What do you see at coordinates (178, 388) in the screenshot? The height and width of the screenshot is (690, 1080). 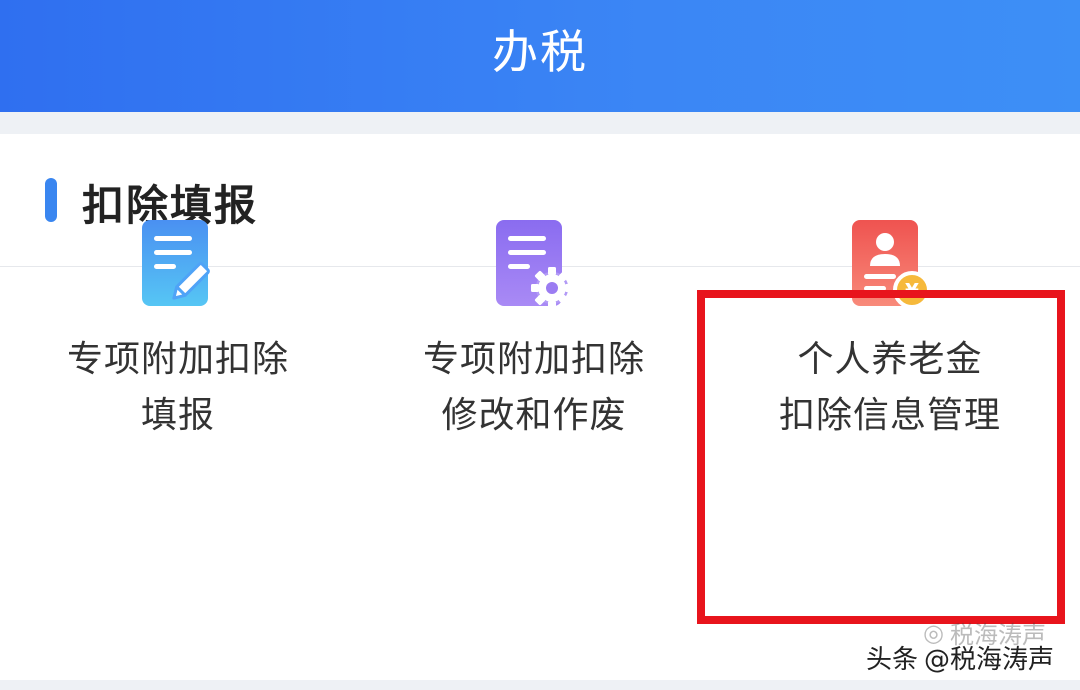 I see `item-label: 专项附加扣除 填报` at bounding box center [178, 388].